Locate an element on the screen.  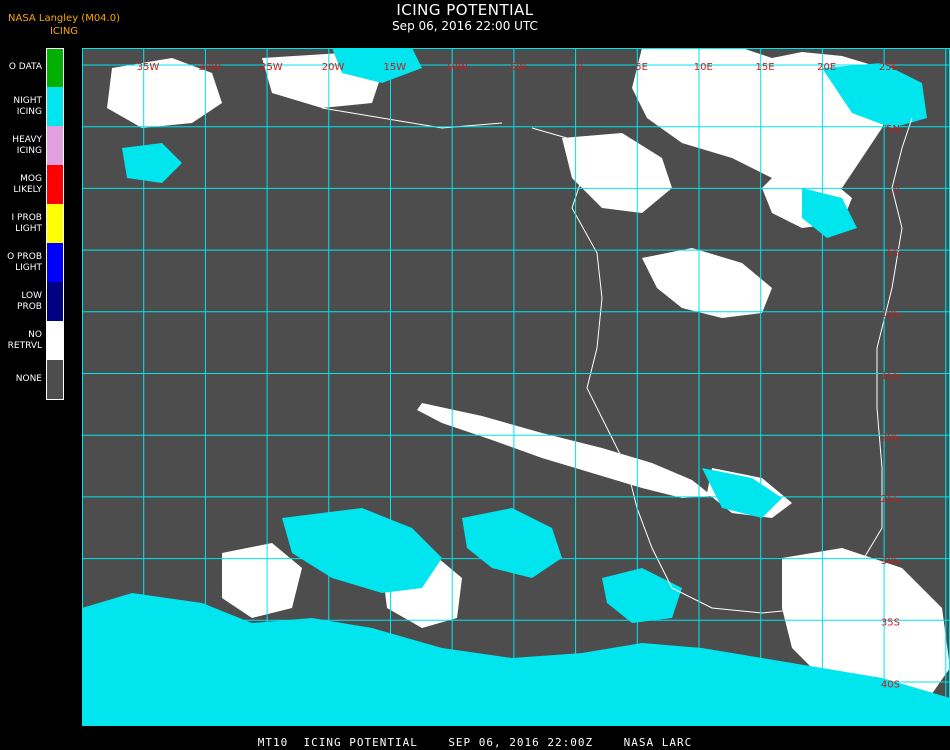
legend-label: LOW PROB is located at coordinates (29, 301).